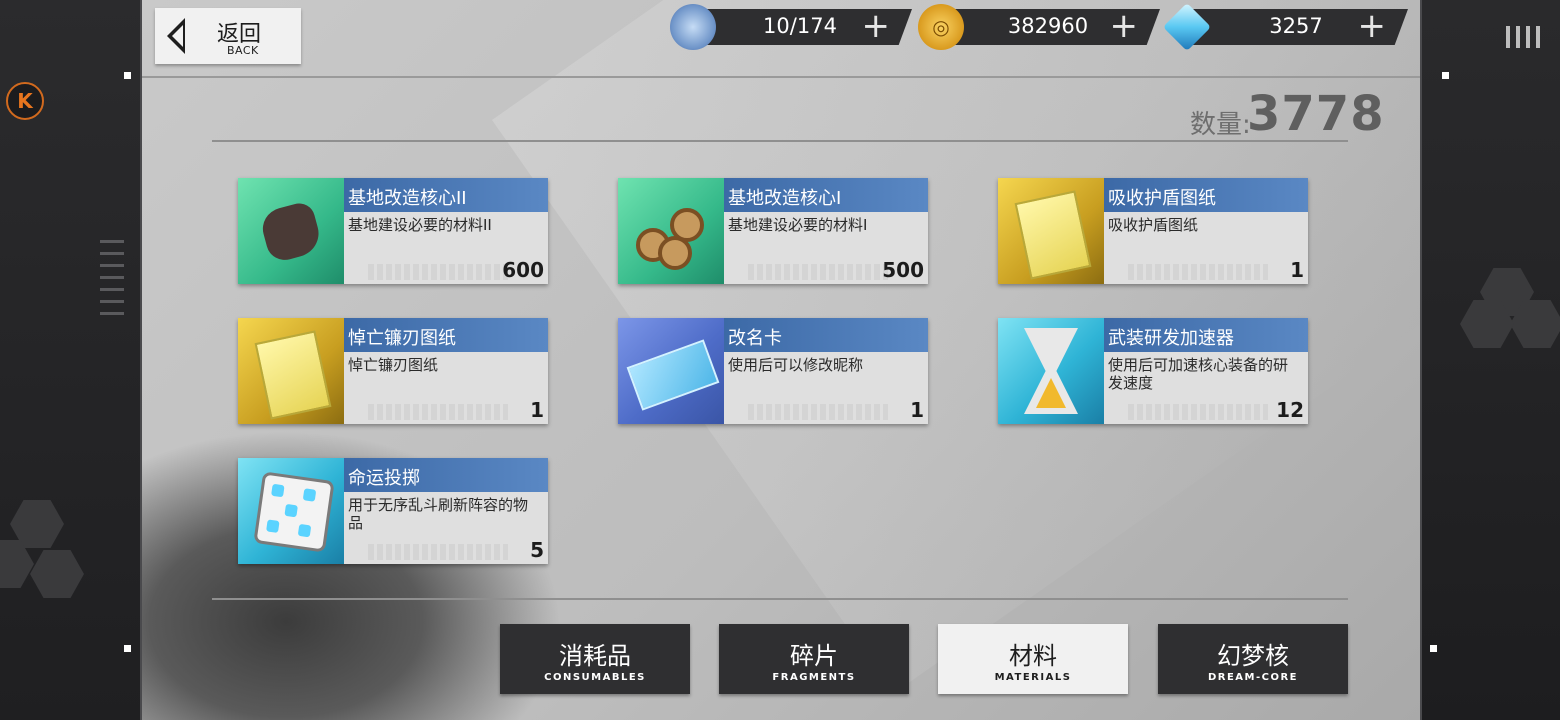 This screenshot has width=1560, height=720. I want to click on tab-consumables: 消耗品 CONSUMABLES, so click(595, 659).